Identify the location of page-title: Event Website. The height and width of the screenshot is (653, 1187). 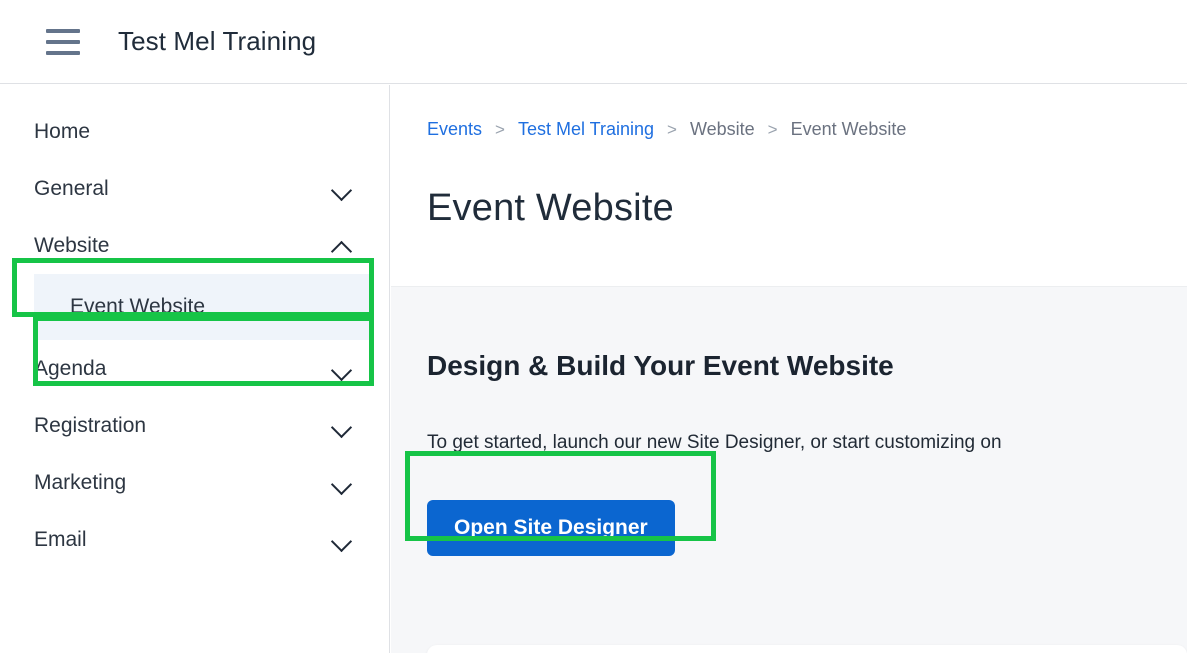
(550, 208).